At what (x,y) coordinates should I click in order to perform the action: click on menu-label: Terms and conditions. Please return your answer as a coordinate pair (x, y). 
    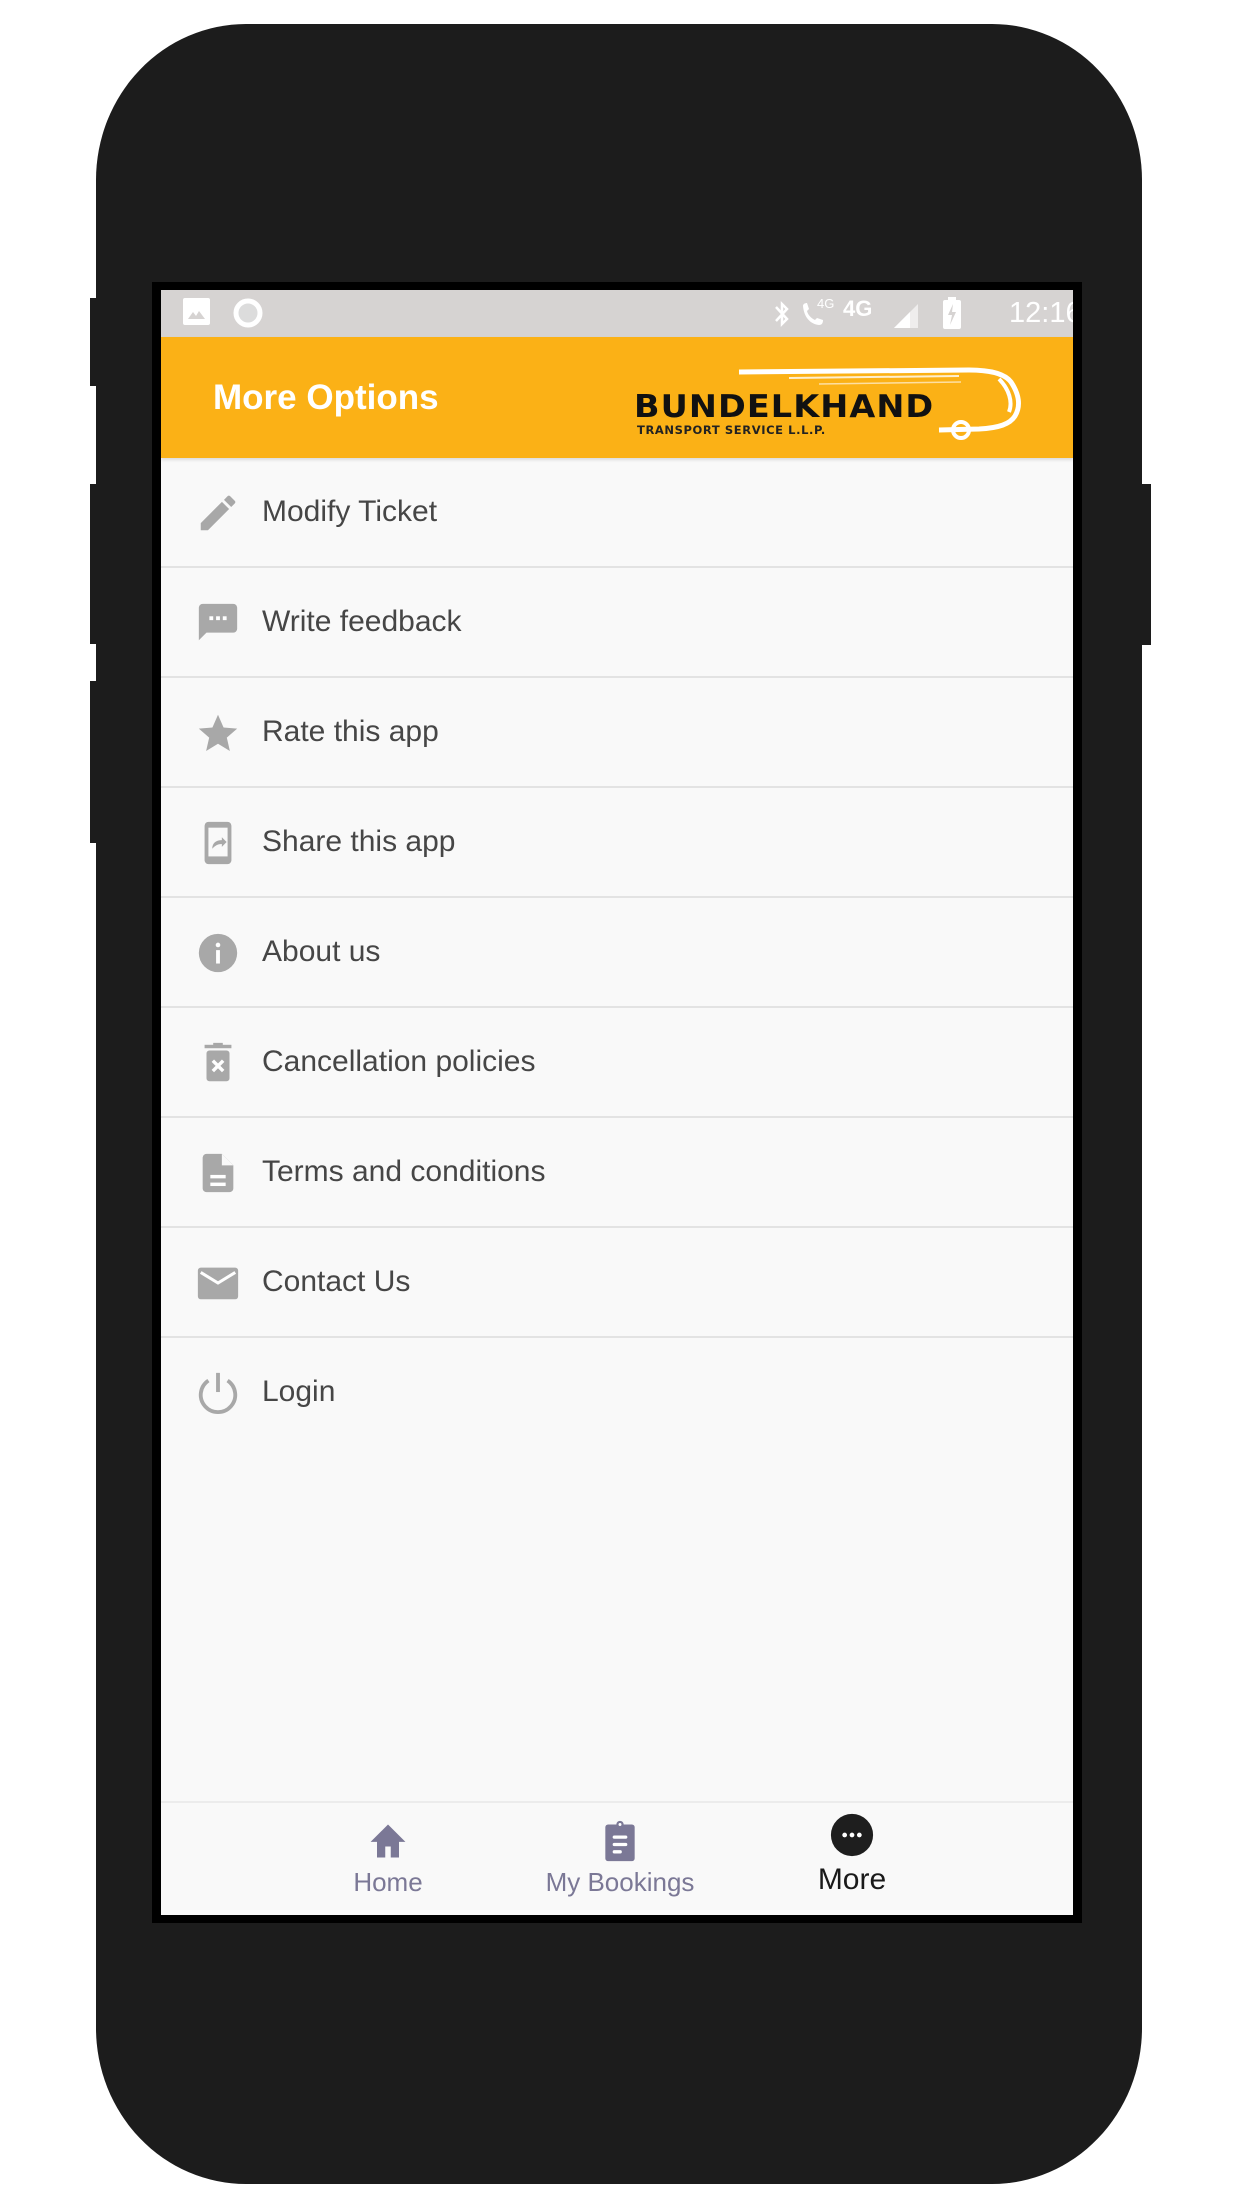
    Looking at the image, I should click on (404, 1171).